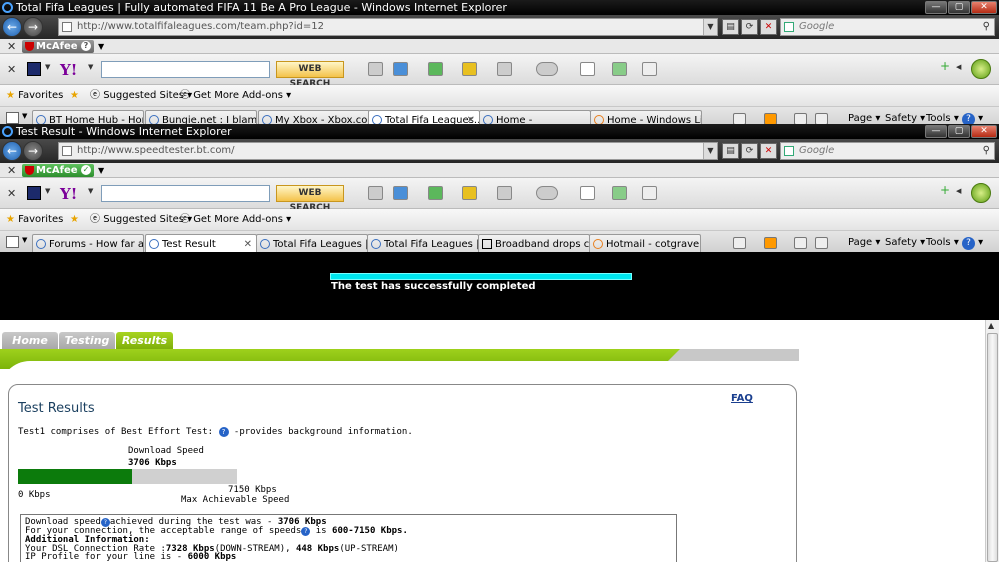 The image size is (999, 562). I want to click on mcafee-button: McAfee ?, so click(58, 46).